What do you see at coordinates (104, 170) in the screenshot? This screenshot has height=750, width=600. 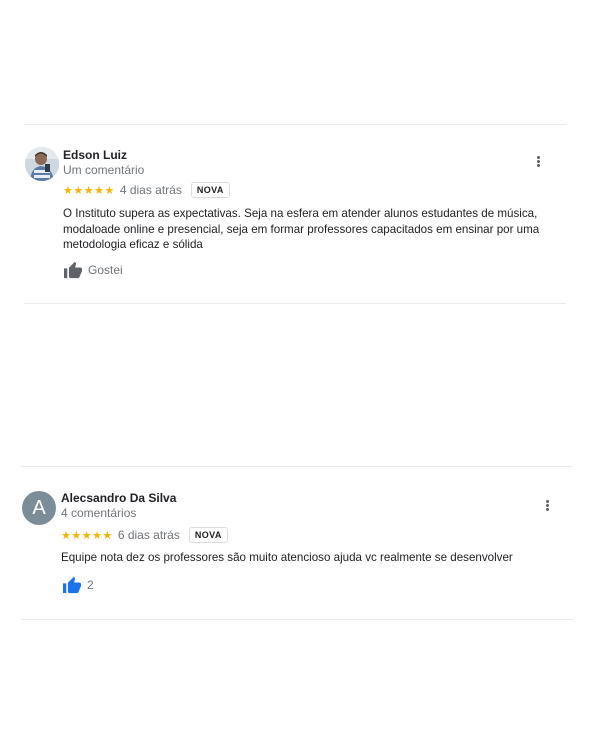 I see `author-review-count: Um comentário` at bounding box center [104, 170].